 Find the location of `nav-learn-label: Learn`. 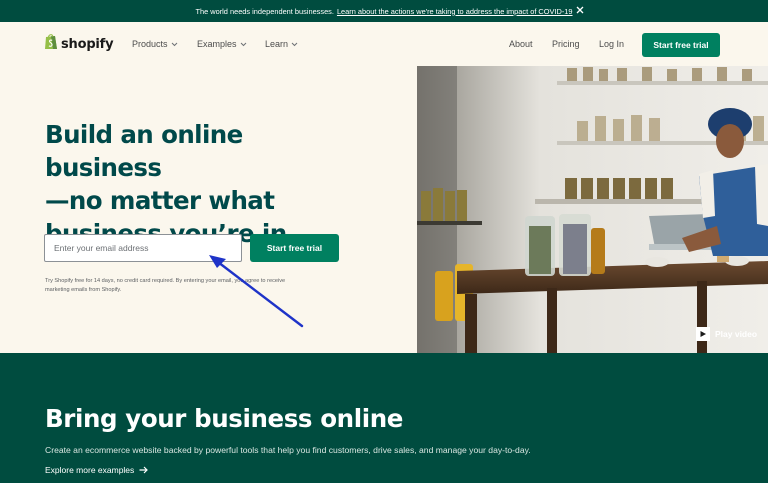

nav-learn-label: Learn is located at coordinates (277, 44).